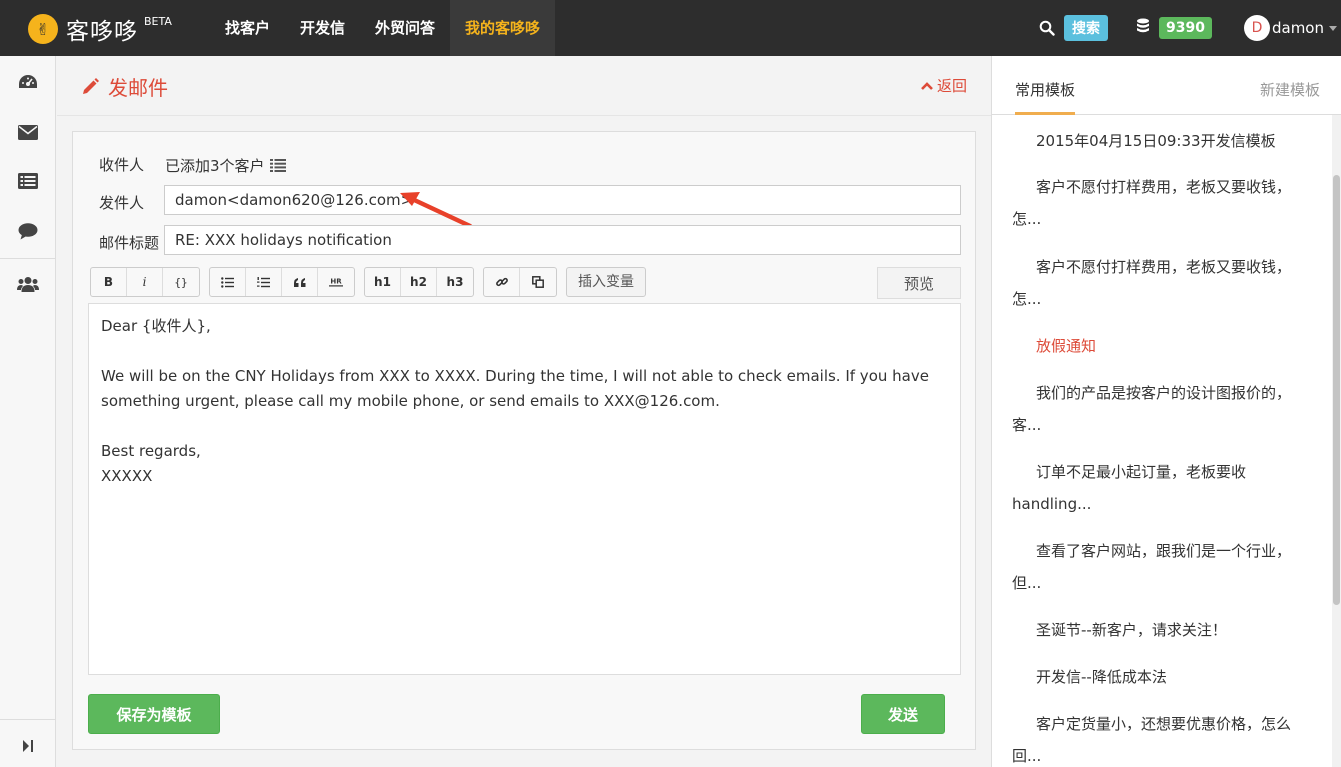  I want to click on quote-icon, so click(299, 282).